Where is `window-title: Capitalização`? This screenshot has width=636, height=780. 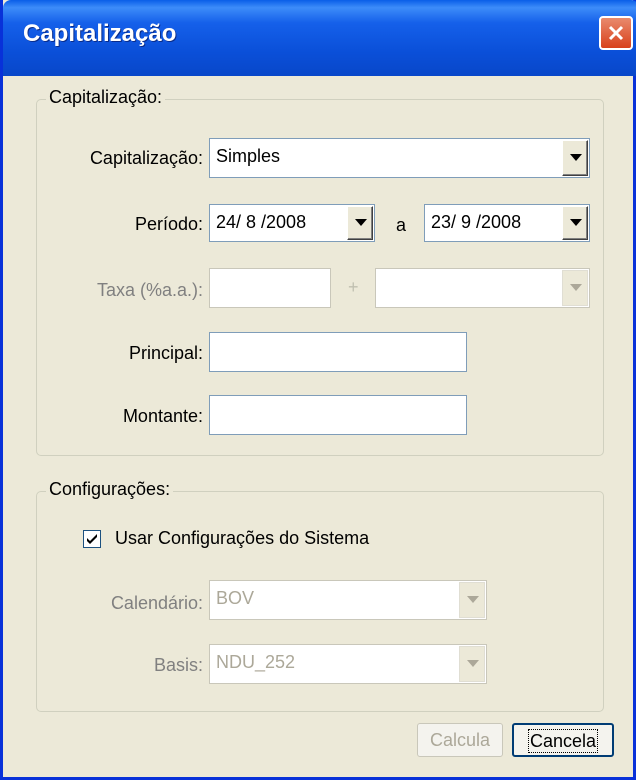
window-title: Capitalização is located at coordinates (100, 33).